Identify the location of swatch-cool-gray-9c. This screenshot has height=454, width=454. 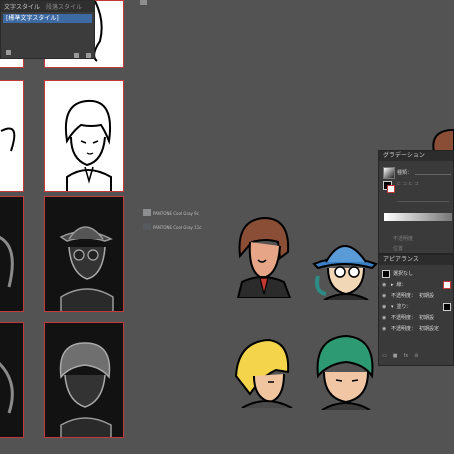
(147, 212).